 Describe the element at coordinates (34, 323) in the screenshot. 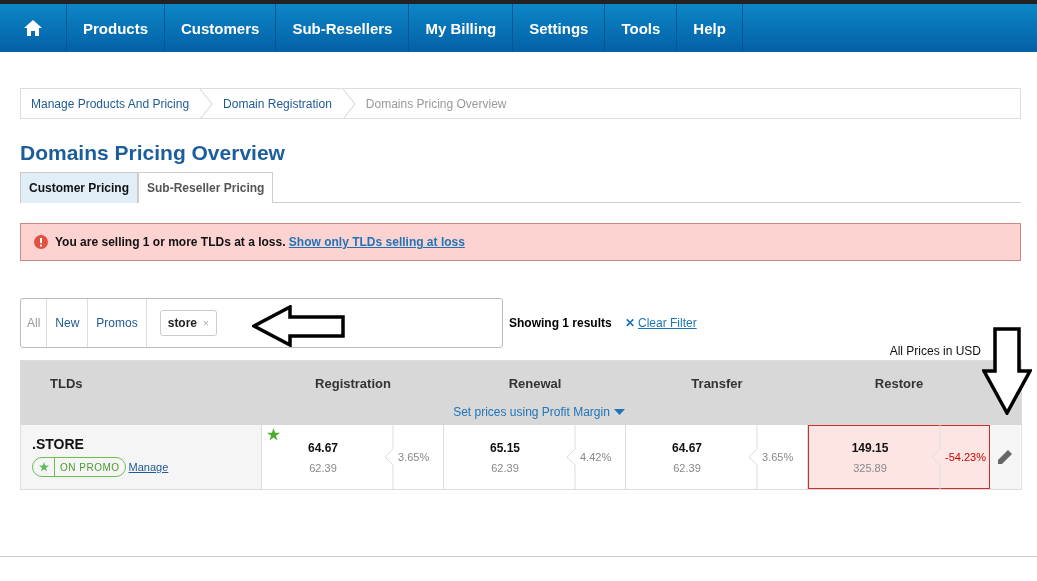

I see `filter-button: All` at that location.